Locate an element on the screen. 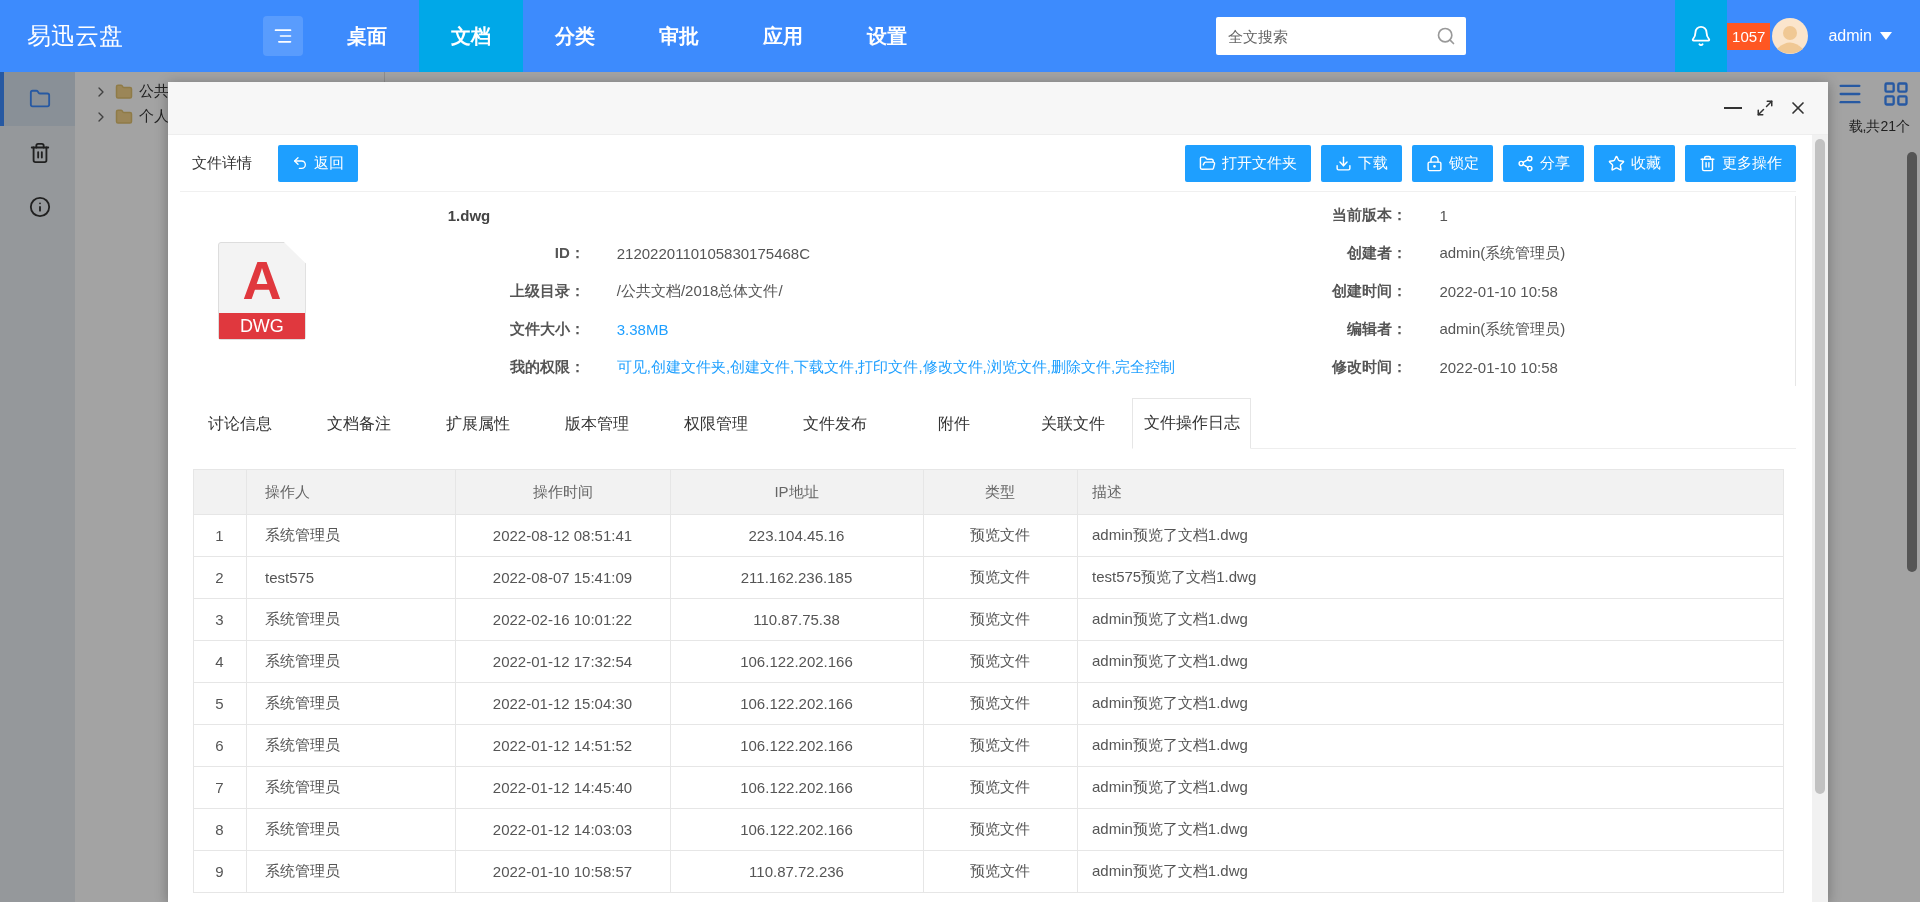 This screenshot has height=902, width=1920. maximize-icon is located at coordinates (1765, 108).